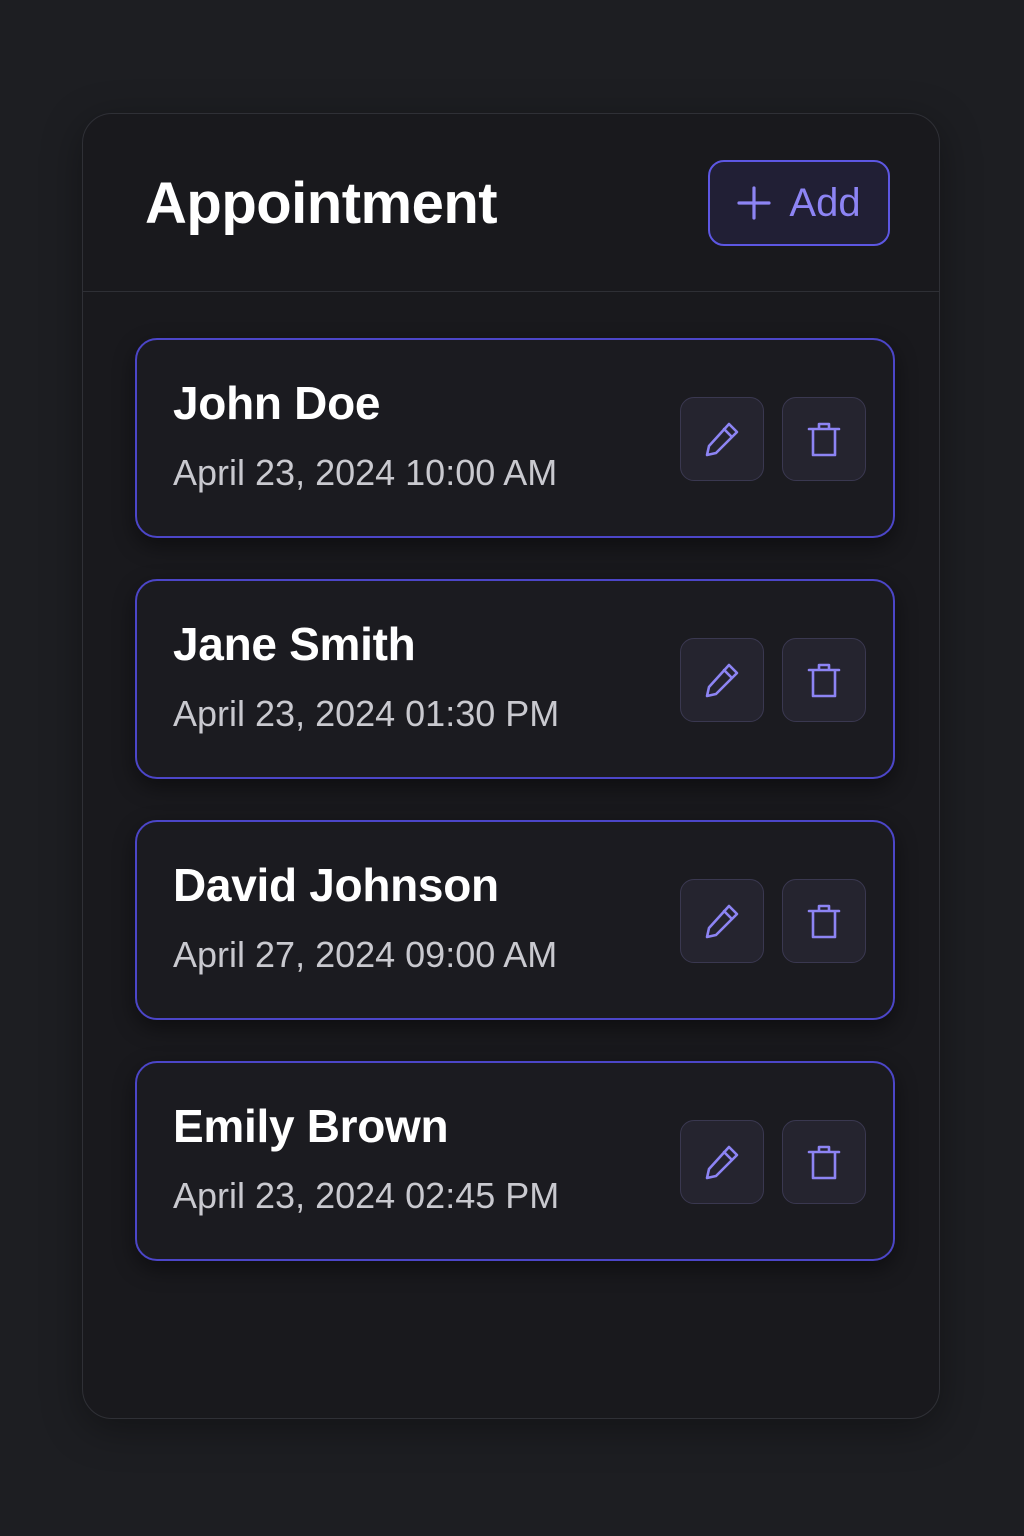 This screenshot has height=1536, width=1024. Describe the element at coordinates (515, 1161) in the screenshot. I see `appointment-card: Emily Brown April 23, 2024 02:45 PM` at that location.